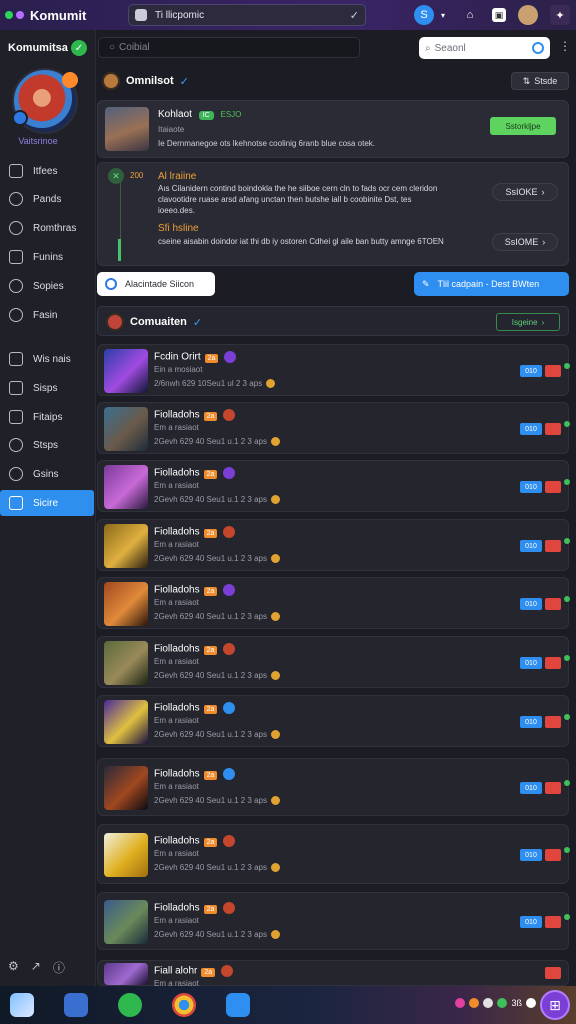  What do you see at coordinates (116, 176) in the screenshot?
I see `close-icon: ✕` at bounding box center [116, 176].